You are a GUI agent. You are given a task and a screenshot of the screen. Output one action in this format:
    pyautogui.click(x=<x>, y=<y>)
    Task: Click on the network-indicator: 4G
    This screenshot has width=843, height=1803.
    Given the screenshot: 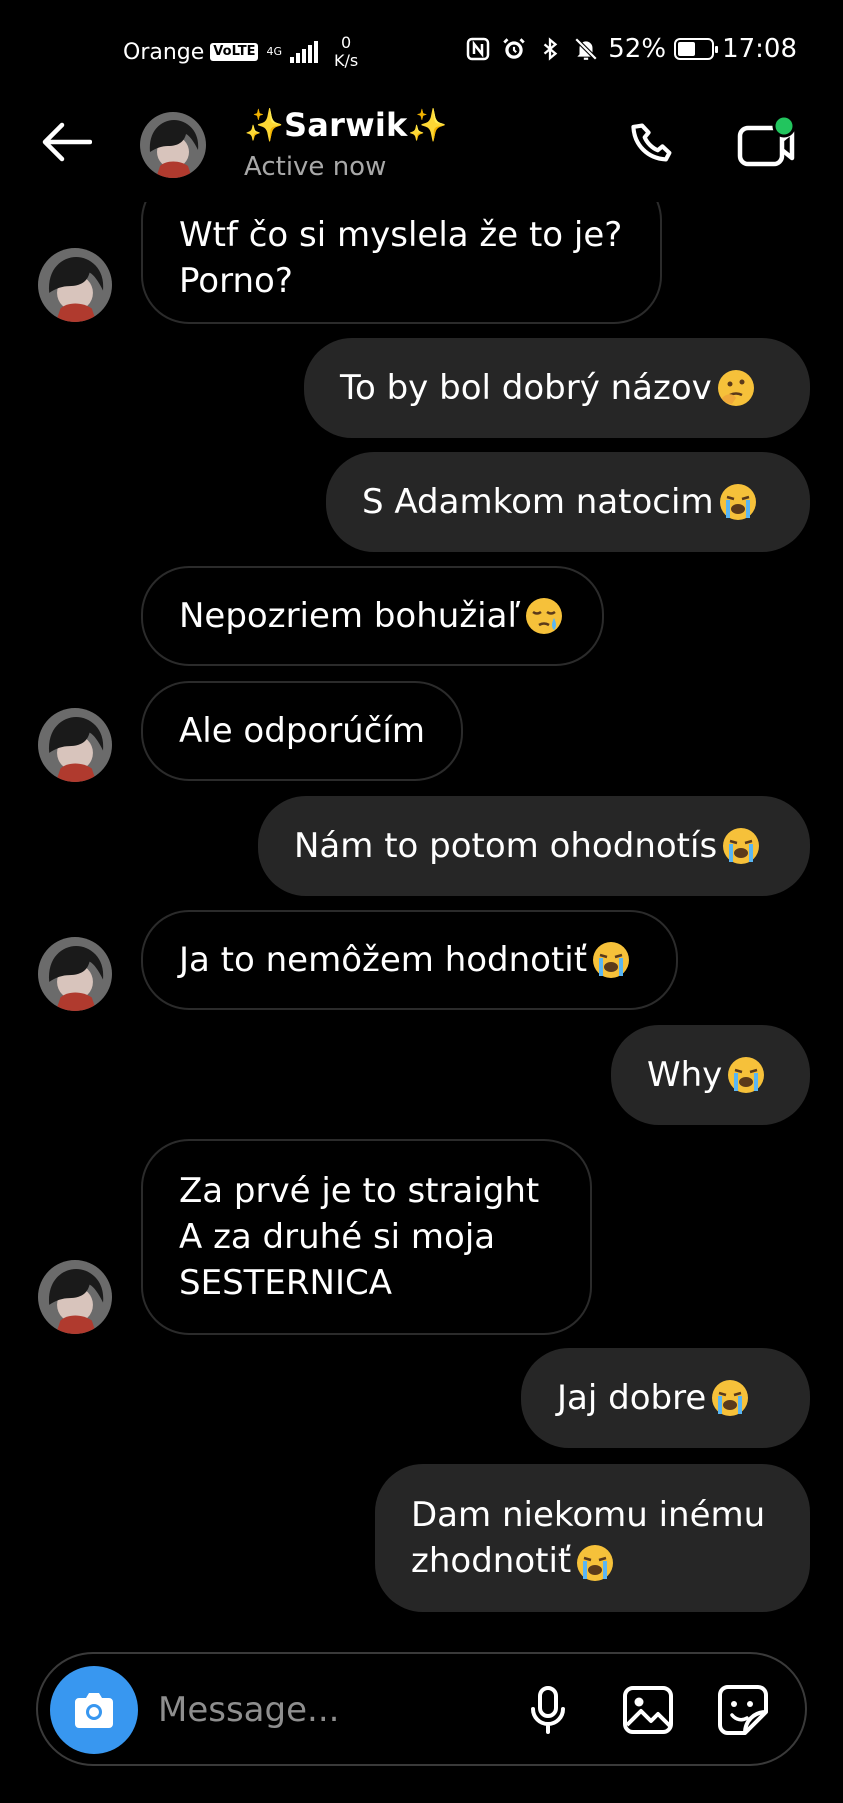 What is the action you would take?
    pyautogui.click(x=274, y=52)
    